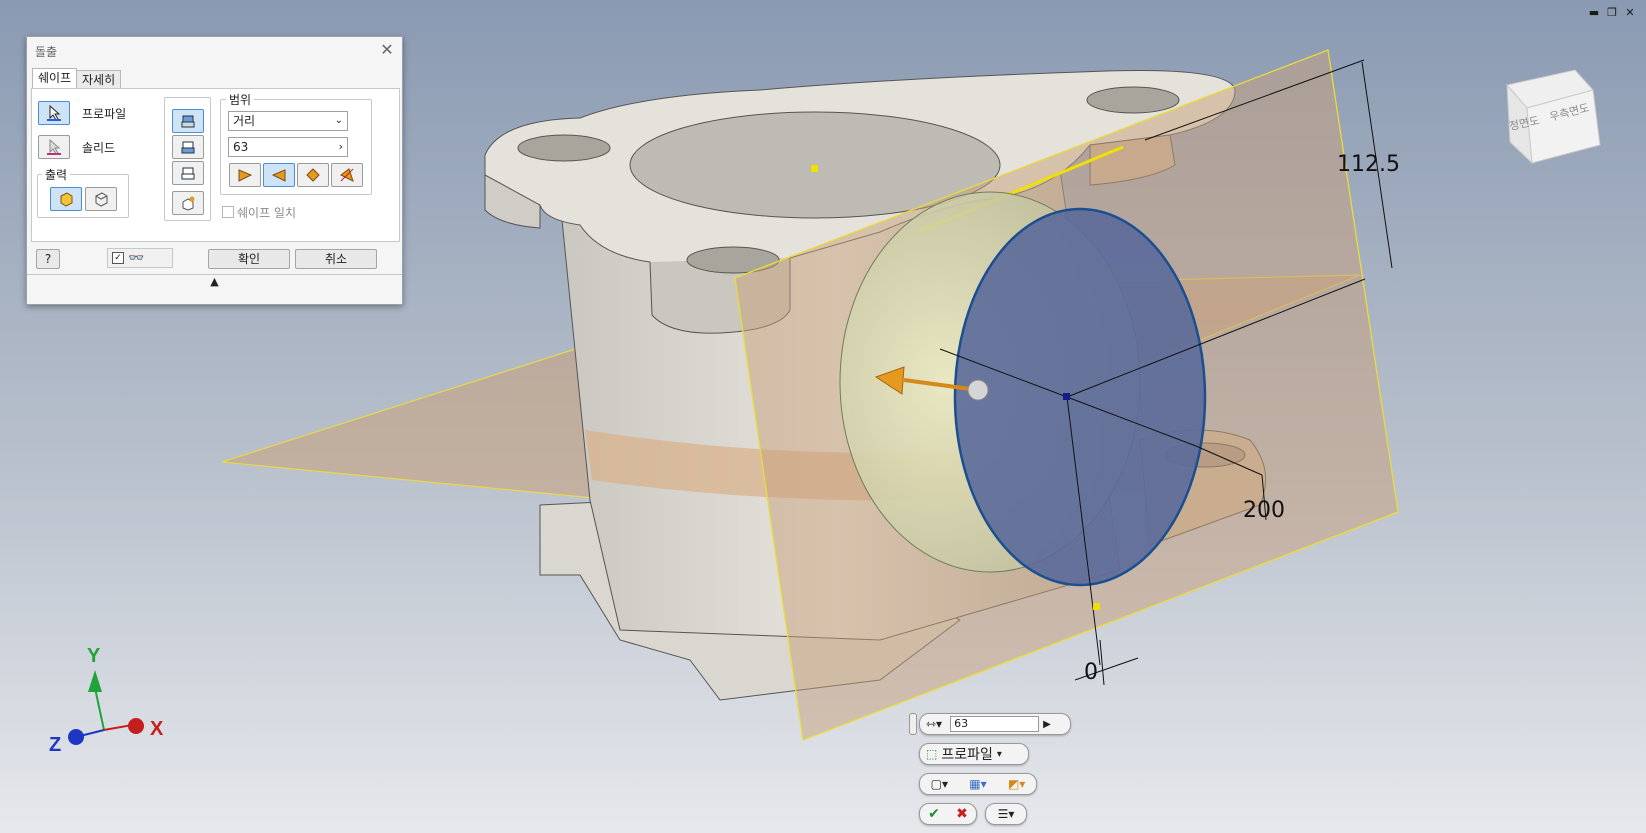  Describe the element at coordinates (104, 114) in the screenshot. I see `profile-label: 프로파일` at that location.